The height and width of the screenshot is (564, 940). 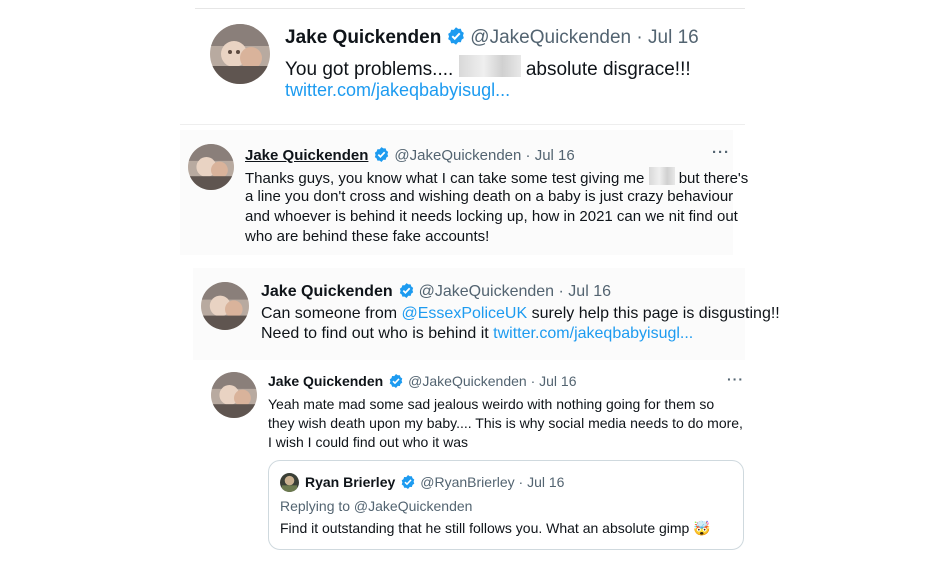 What do you see at coordinates (608, 69) in the screenshot?
I see `tweet-text-end: absolute disgrace!!!` at bounding box center [608, 69].